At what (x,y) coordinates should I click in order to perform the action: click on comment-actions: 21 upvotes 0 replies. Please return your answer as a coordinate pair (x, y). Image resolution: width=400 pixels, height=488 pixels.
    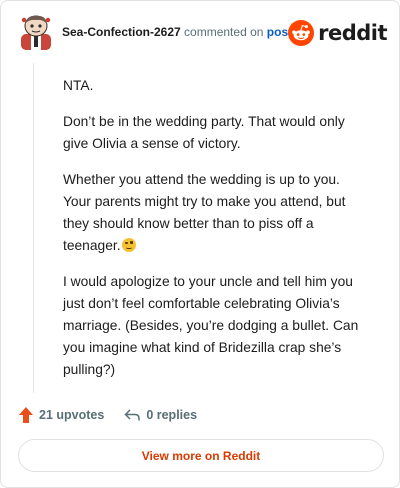
    Looking at the image, I should click on (108, 415).